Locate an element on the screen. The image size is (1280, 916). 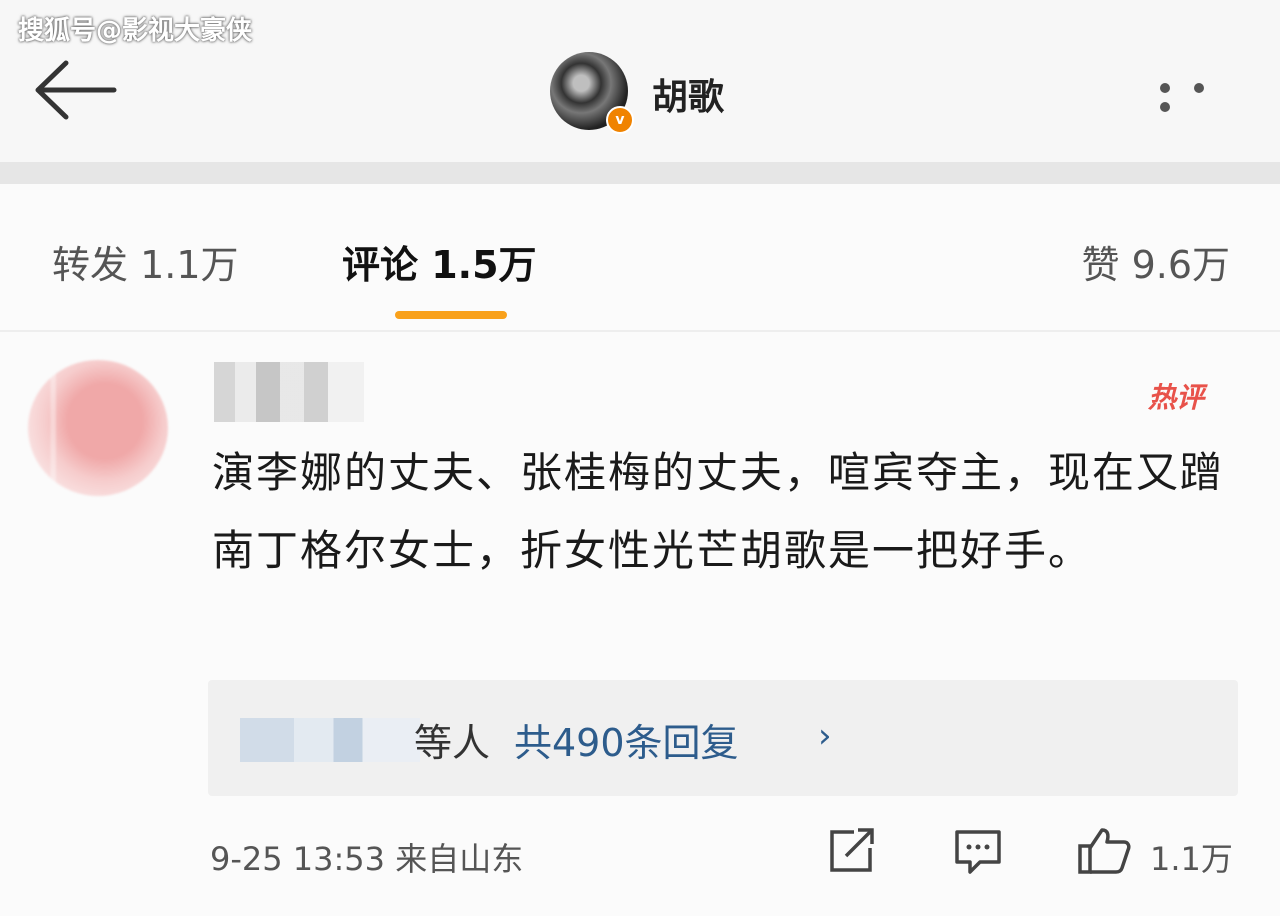
replies-summary: 等人 共490条回复 › is located at coordinates (723, 738).